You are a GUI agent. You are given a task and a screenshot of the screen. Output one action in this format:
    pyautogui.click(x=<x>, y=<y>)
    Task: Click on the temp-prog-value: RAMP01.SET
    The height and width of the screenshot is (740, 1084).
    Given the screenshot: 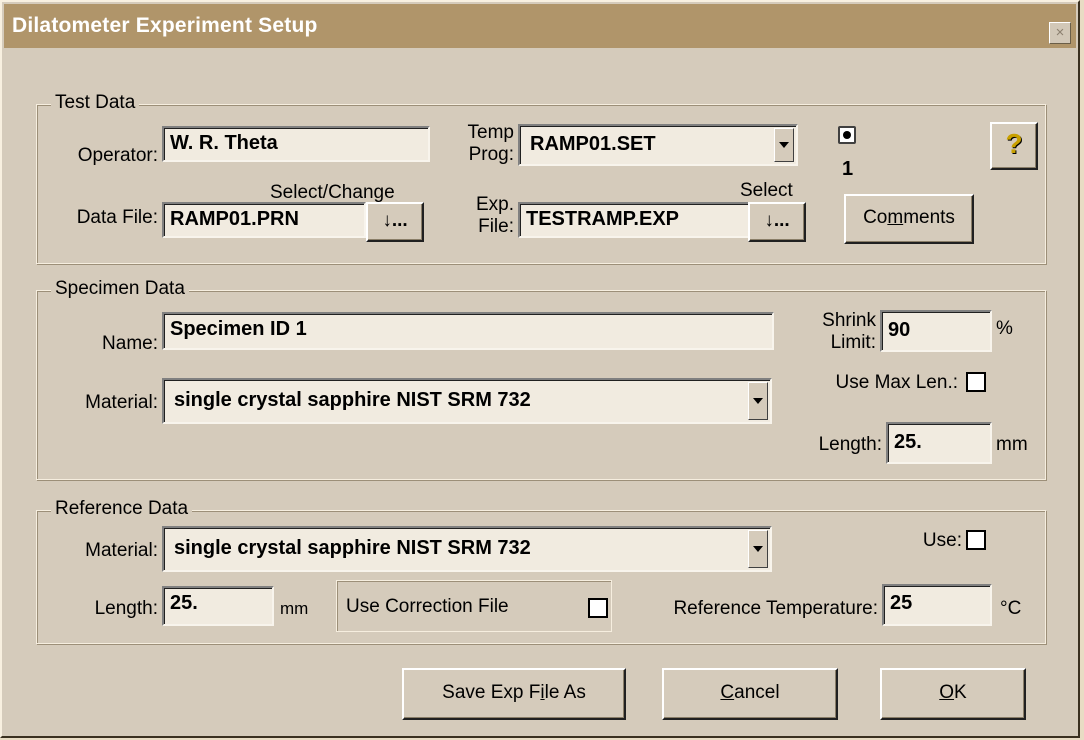 What is the action you would take?
    pyautogui.click(x=593, y=144)
    